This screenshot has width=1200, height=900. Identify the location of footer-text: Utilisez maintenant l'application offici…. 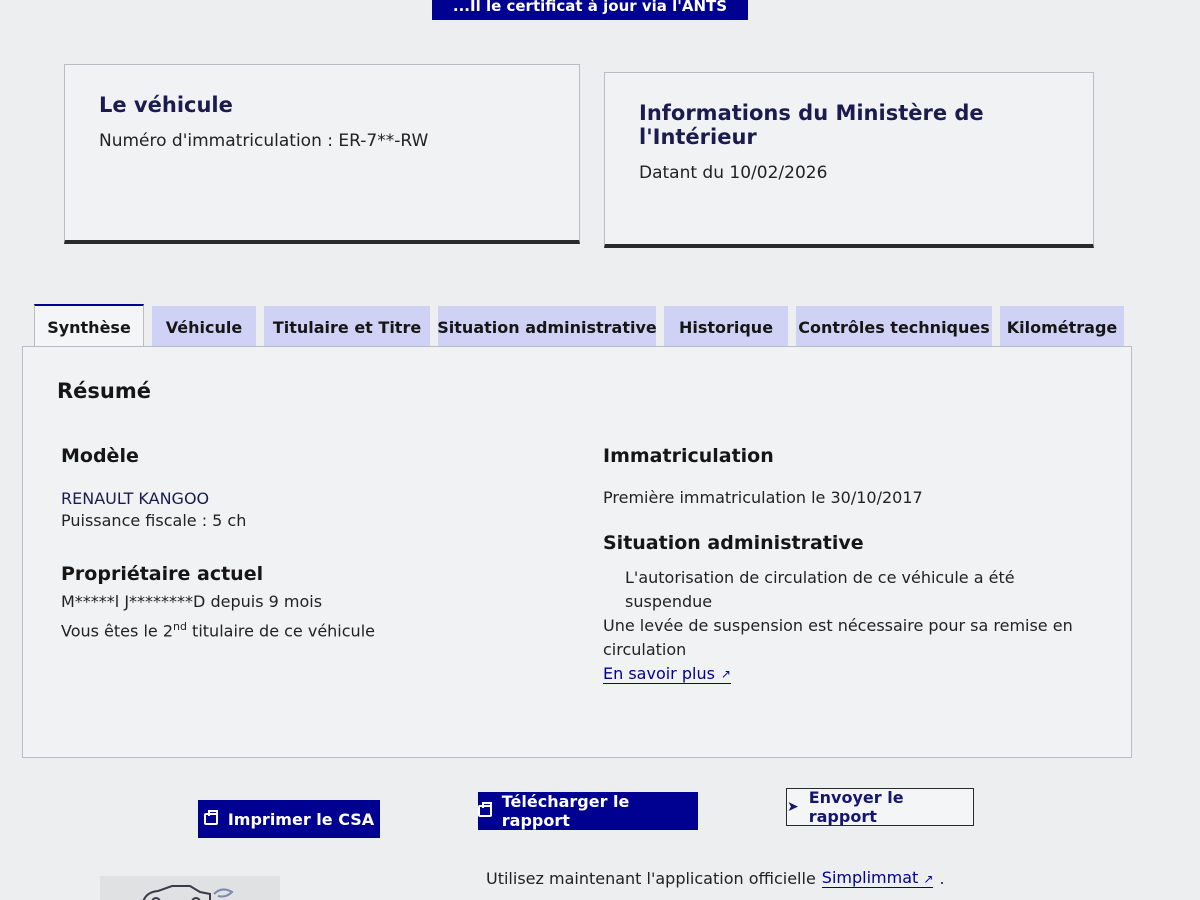
(651, 878).